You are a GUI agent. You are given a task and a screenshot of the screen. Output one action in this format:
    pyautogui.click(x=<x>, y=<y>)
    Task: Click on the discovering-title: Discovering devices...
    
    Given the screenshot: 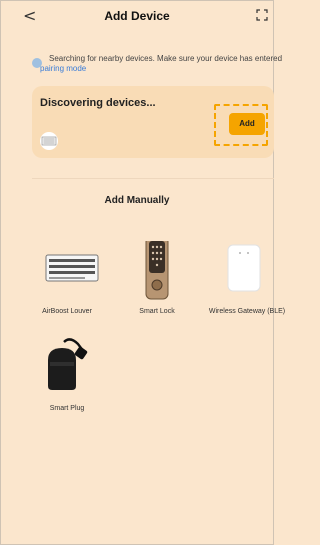 What is the action you would take?
    pyautogui.click(x=98, y=103)
    